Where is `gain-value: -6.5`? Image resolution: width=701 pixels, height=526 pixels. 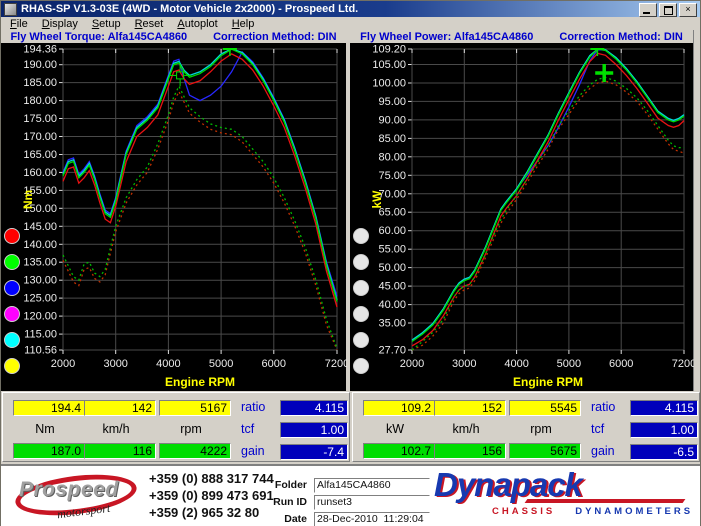
gain-value: -6.5 is located at coordinates (664, 452).